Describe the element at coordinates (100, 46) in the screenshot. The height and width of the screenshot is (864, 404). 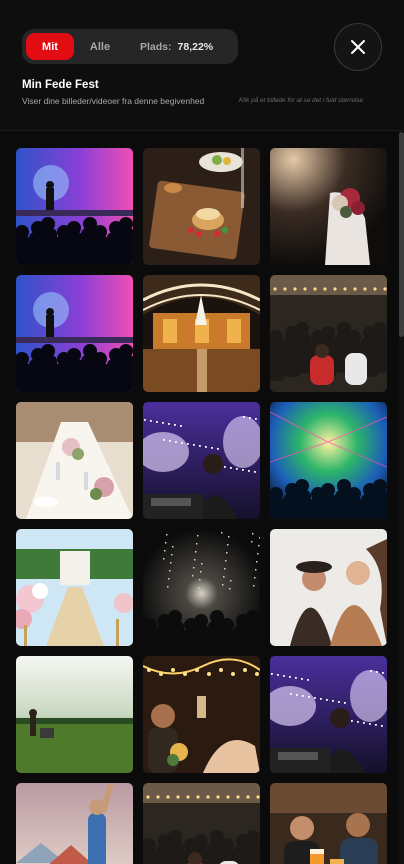
I see `tab-all: Alle` at that location.